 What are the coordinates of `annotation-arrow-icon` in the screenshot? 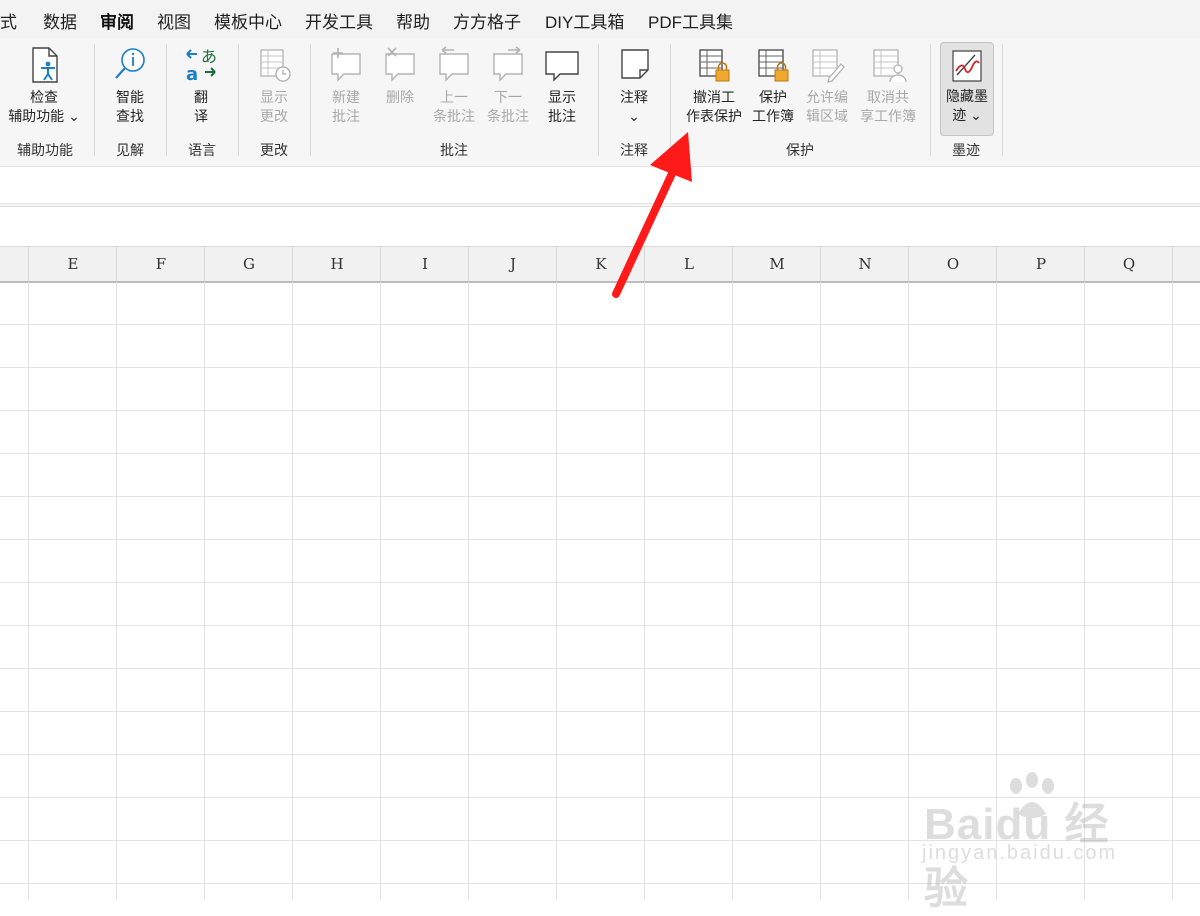 It's located at (652, 215).